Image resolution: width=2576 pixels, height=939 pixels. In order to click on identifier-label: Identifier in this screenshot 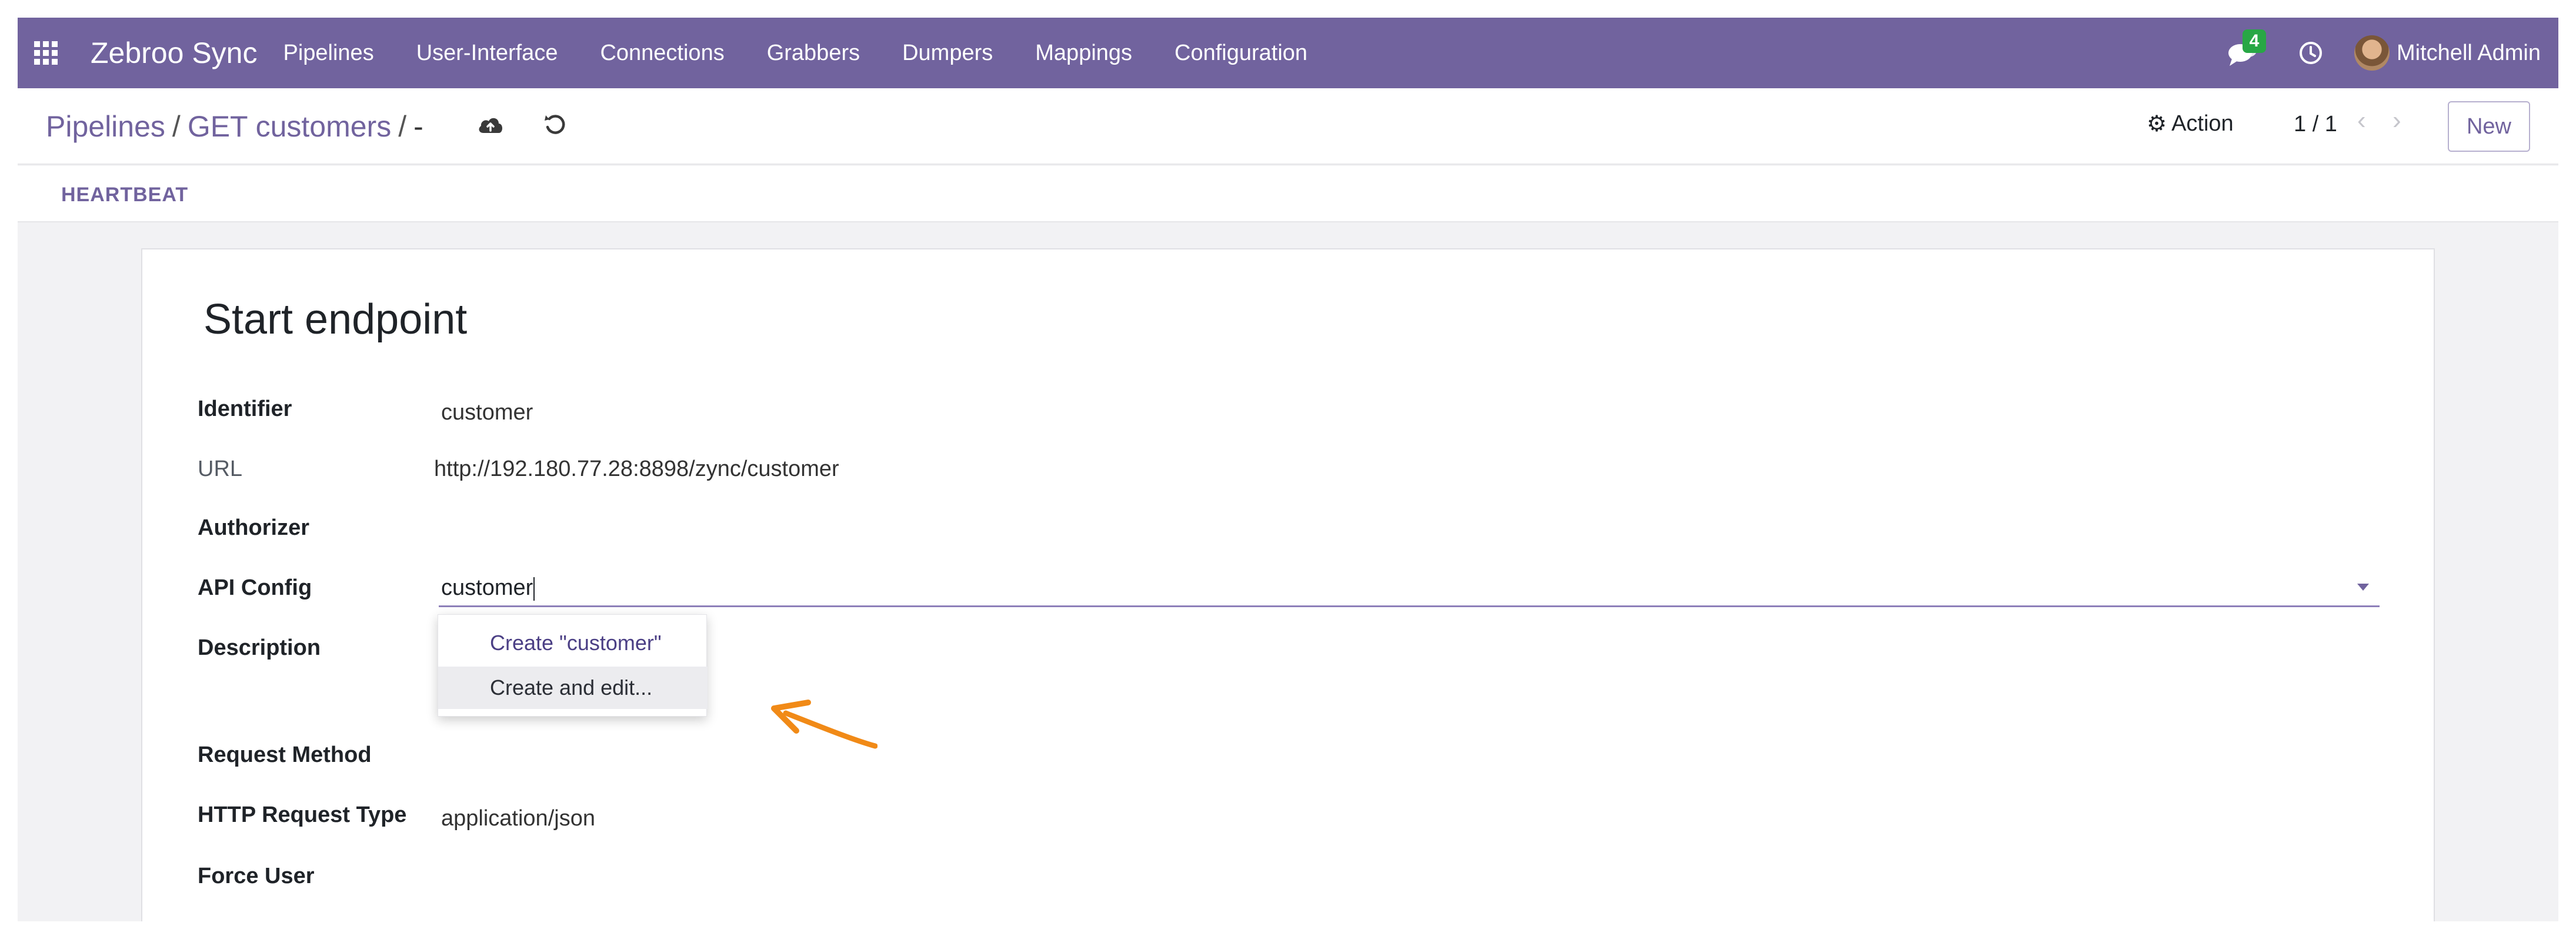, I will do `click(245, 409)`.